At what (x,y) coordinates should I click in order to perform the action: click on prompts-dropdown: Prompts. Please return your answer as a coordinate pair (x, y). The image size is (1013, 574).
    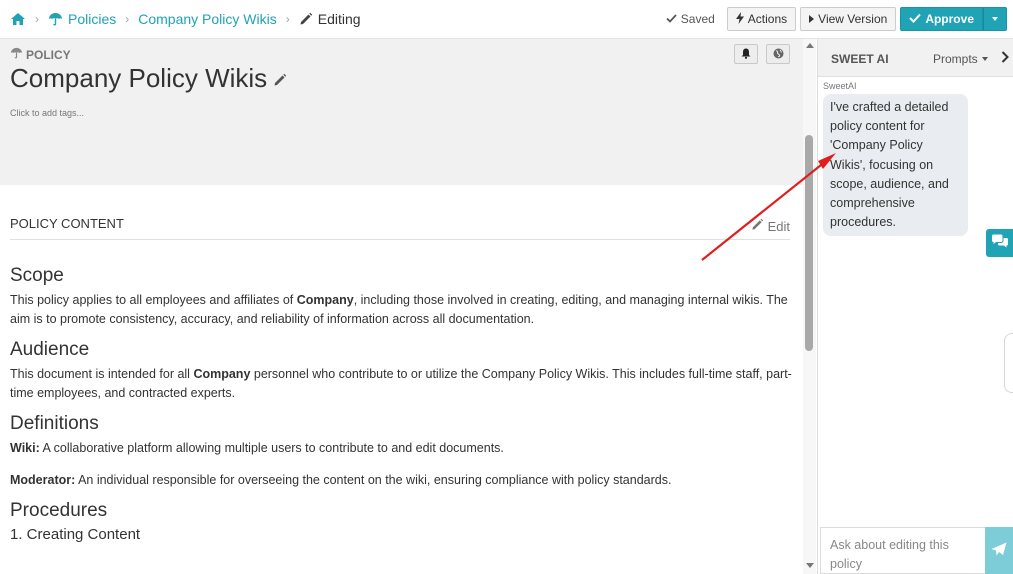
    Looking at the image, I should click on (960, 59).